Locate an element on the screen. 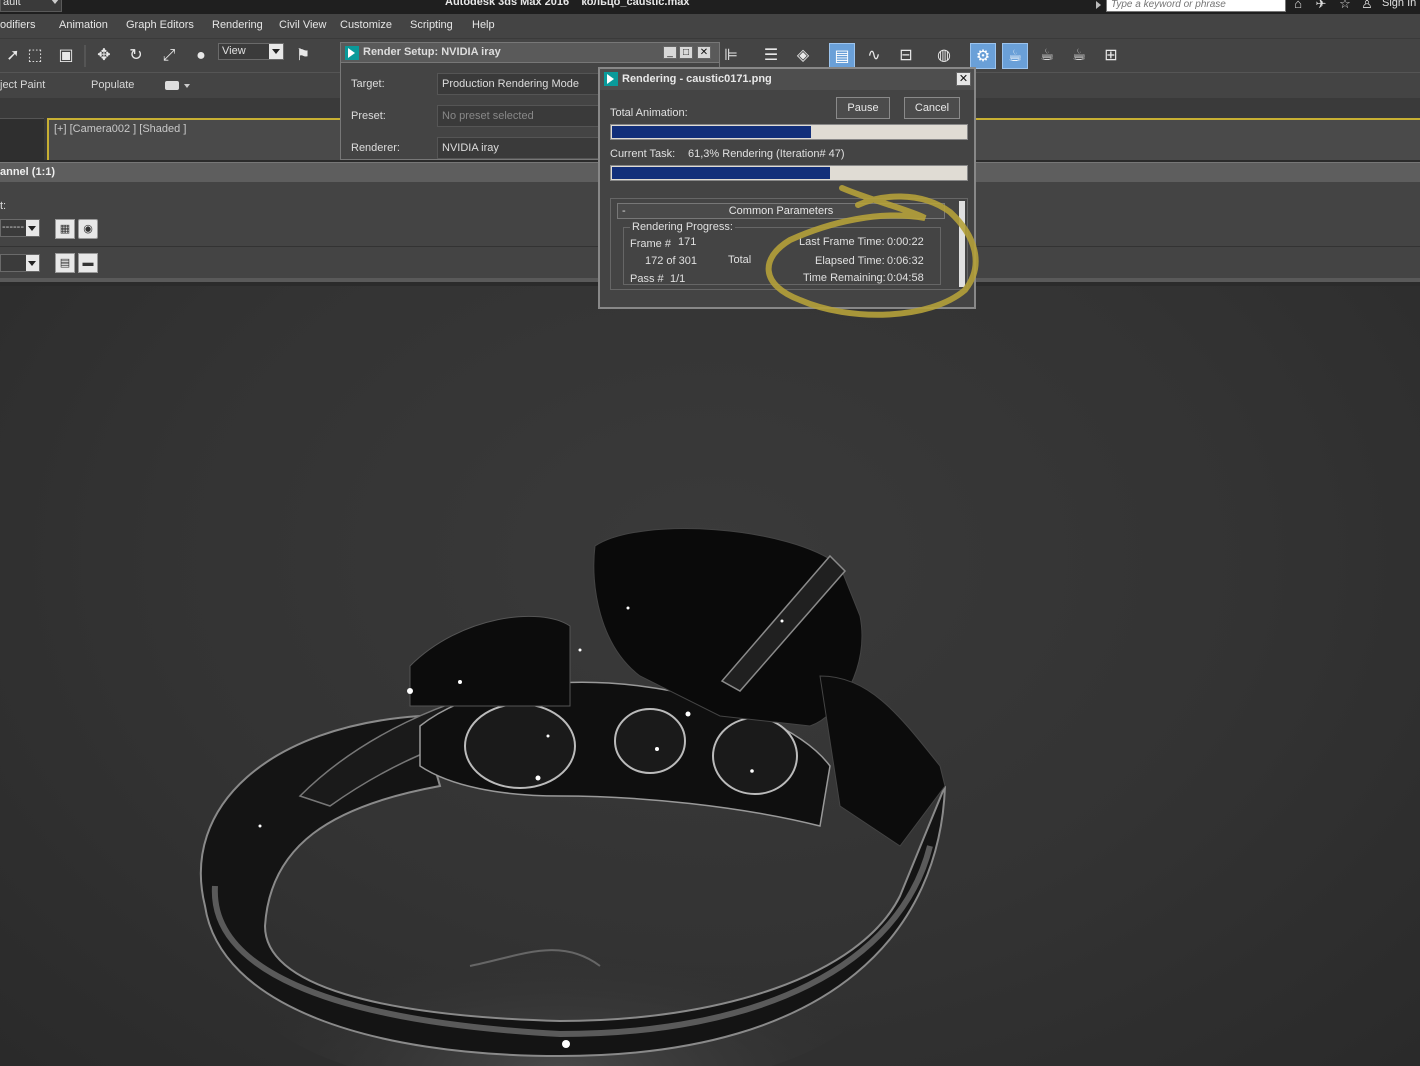 This screenshot has width=1420, height=1066. render-setup-titlebar: Render Setup: NVIDIA iray _ □ ✕ is located at coordinates (530, 53).